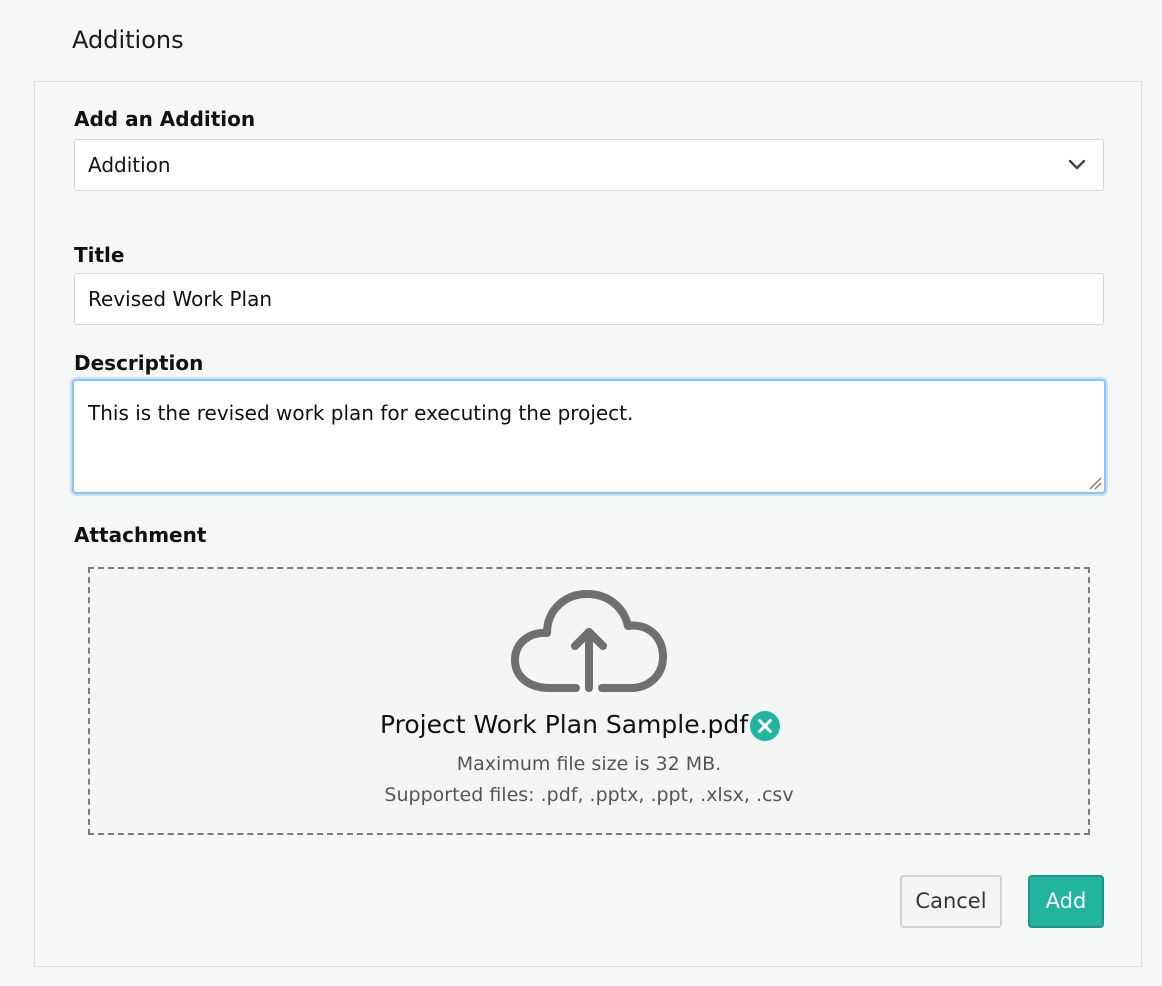  What do you see at coordinates (1066, 901) in the screenshot?
I see `add-button: Add` at bounding box center [1066, 901].